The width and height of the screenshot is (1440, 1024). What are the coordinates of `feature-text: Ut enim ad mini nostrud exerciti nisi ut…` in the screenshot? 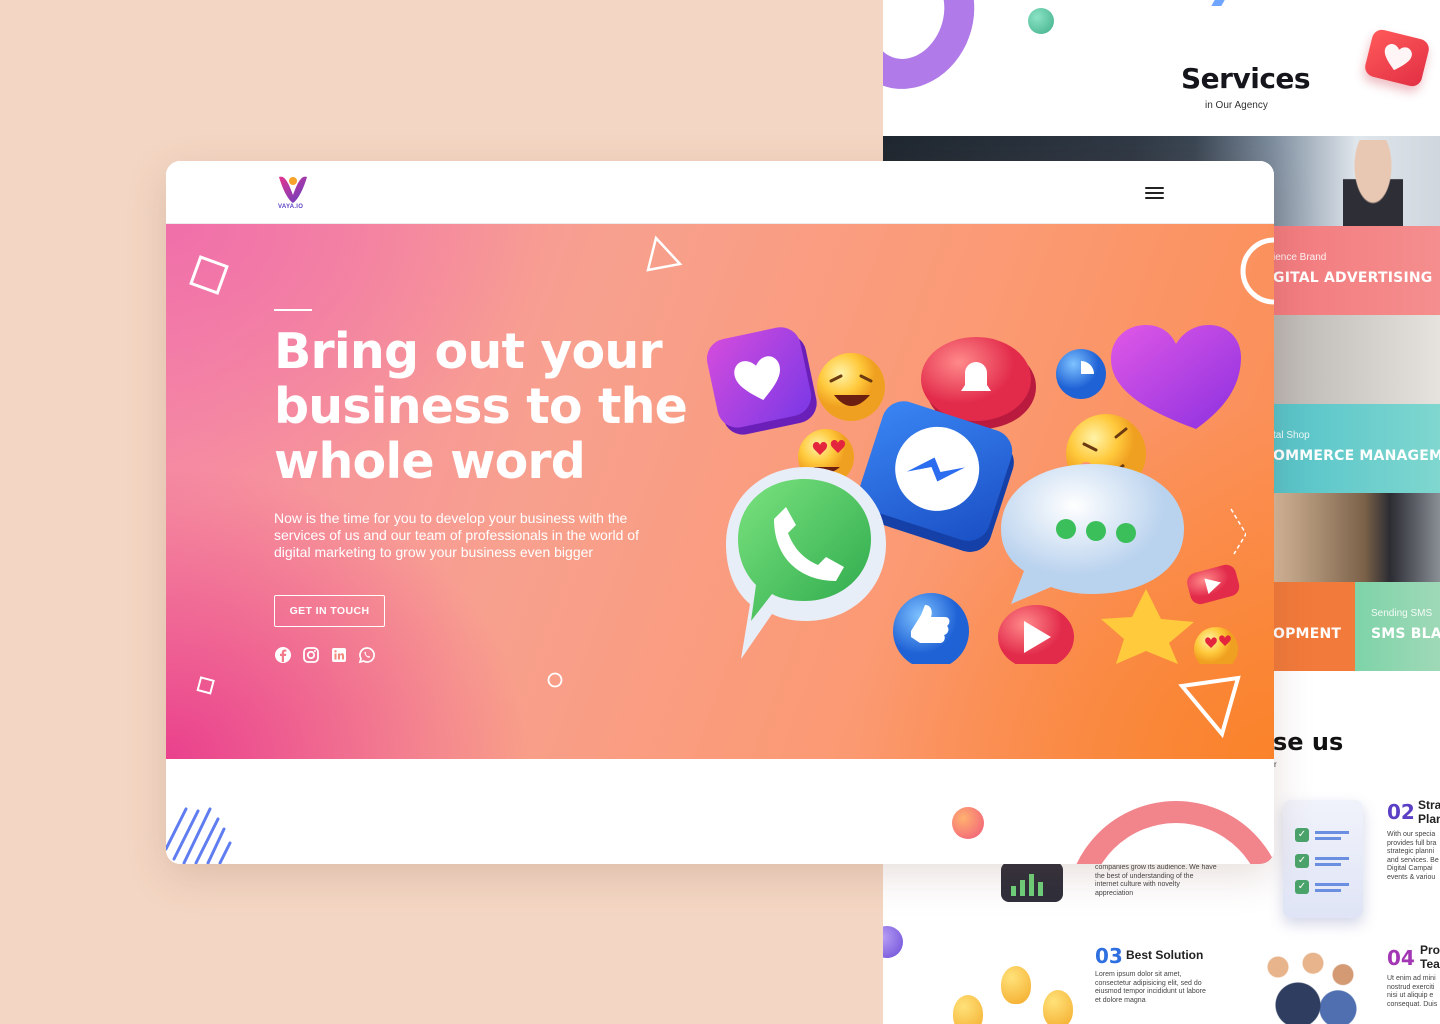 It's located at (1412, 991).